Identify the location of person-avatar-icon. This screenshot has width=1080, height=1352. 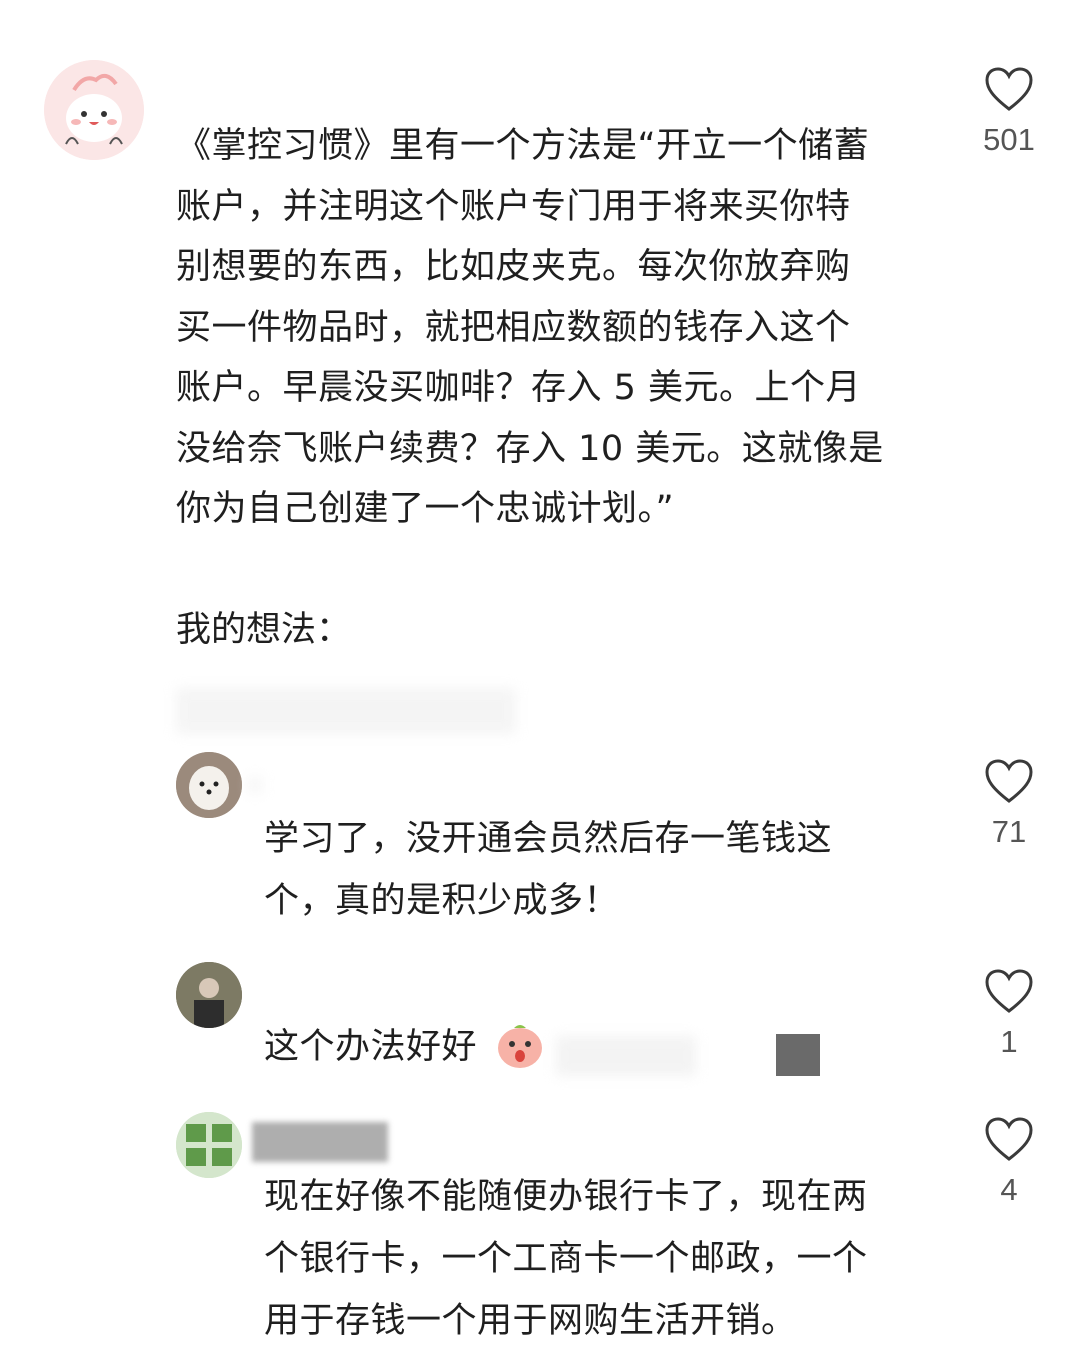
(209, 995).